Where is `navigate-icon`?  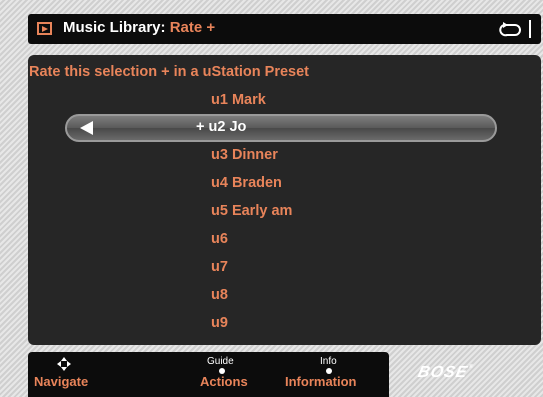 navigate-icon is located at coordinates (64, 364).